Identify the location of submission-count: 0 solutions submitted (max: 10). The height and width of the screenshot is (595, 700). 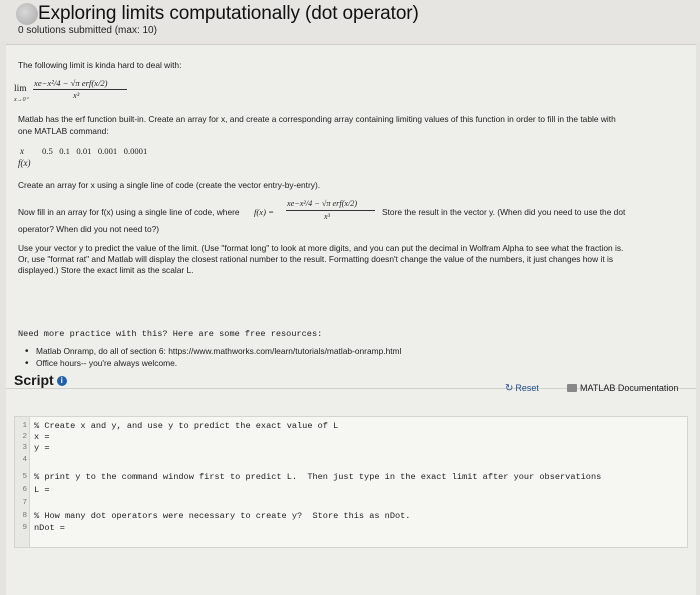
(87, 30).